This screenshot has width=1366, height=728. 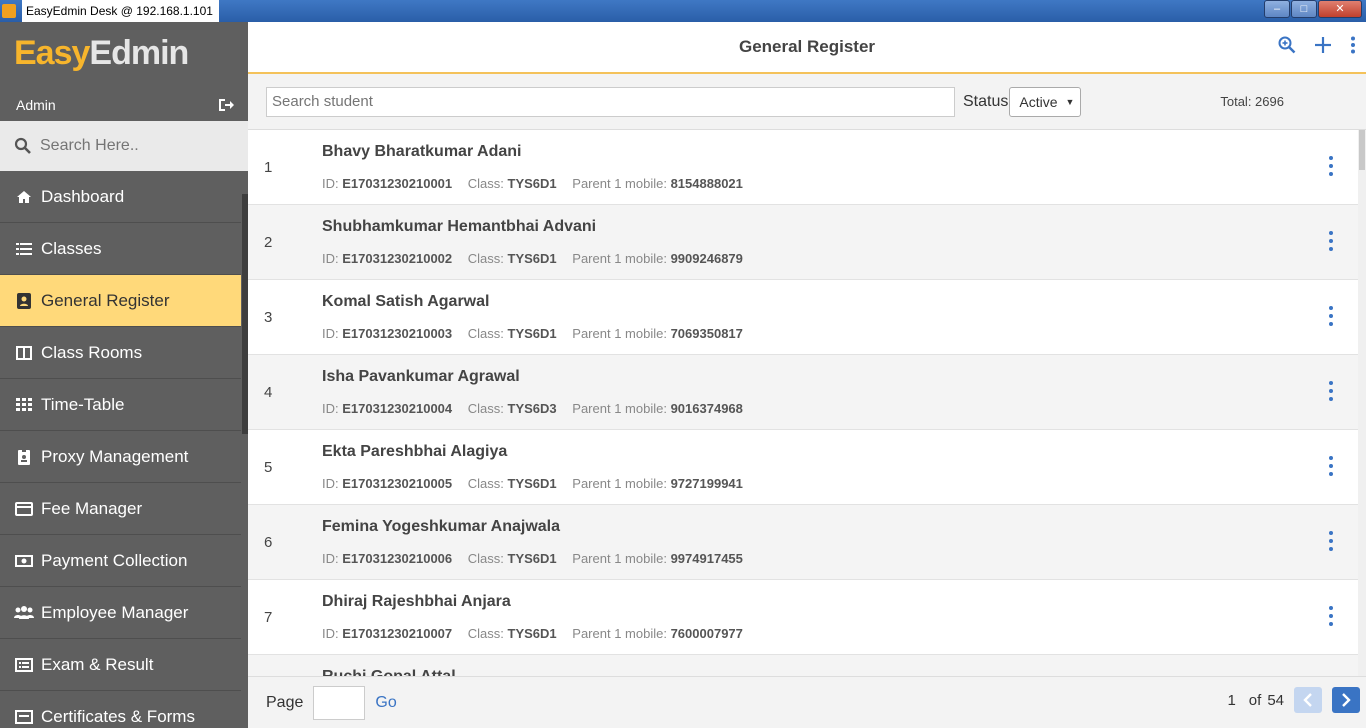 I want to click on grid-icon, so click(x=24, y=405).